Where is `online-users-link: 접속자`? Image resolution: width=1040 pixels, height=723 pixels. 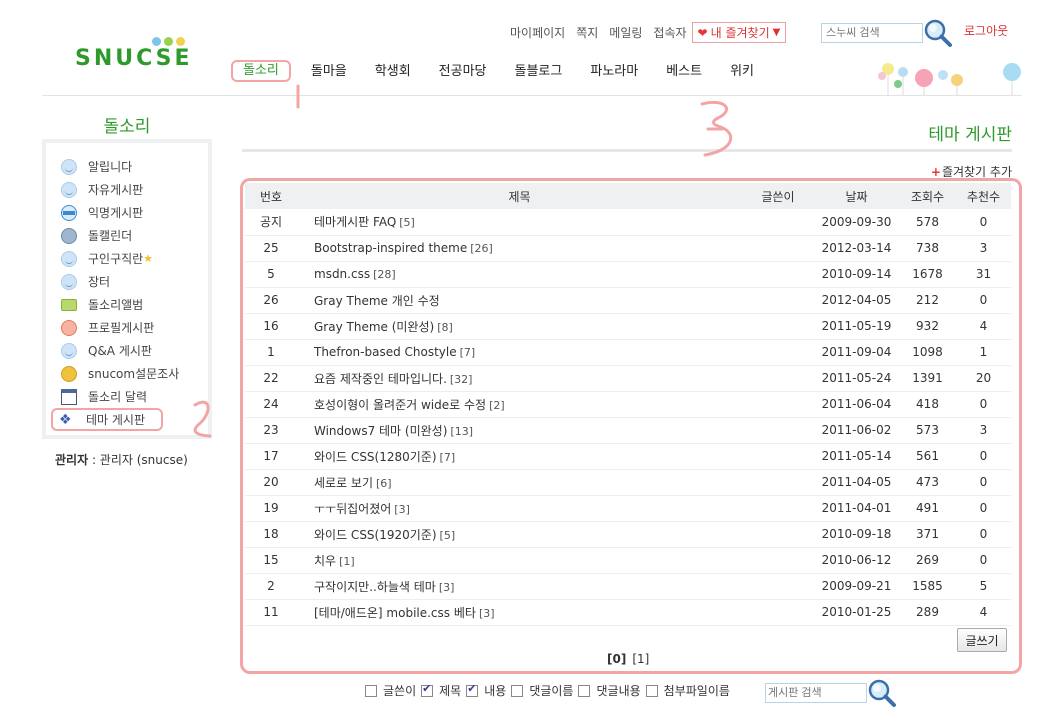 online-users-link: 접속자 is located at coordinates (669, 32).